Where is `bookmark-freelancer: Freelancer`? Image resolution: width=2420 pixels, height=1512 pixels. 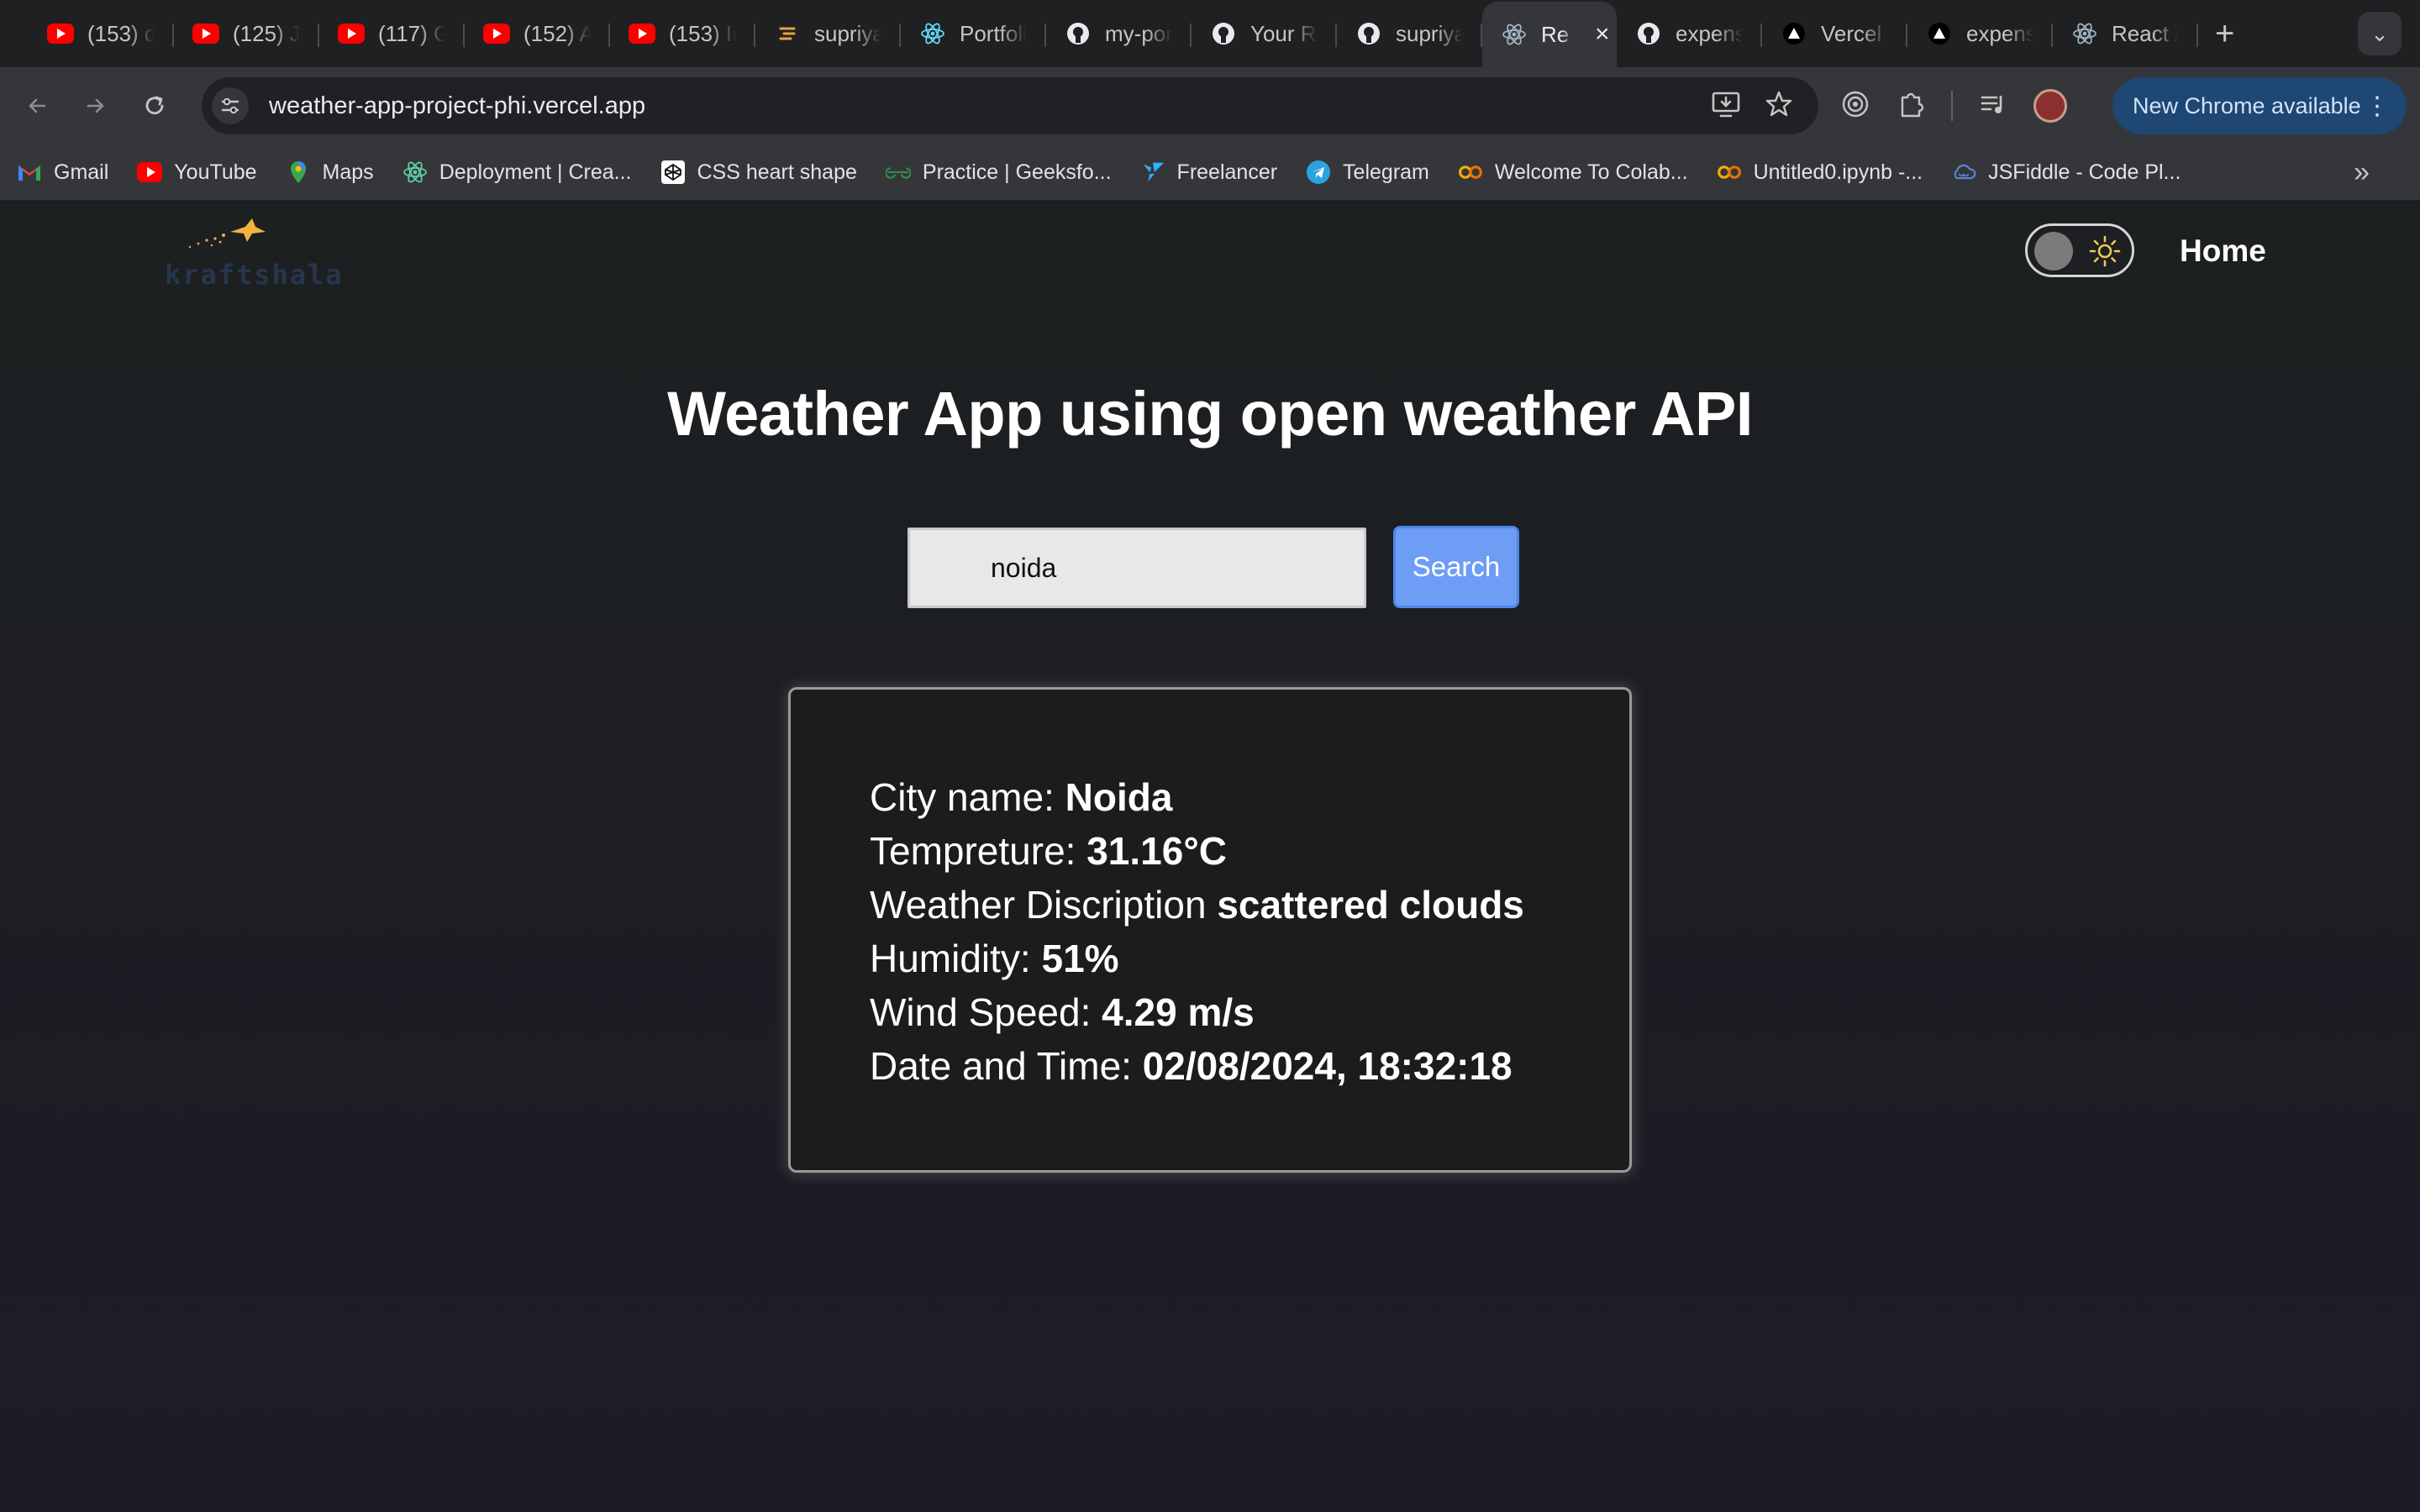 bookmark-freelancer: Freelancer is located at coordinates (1209, 172).